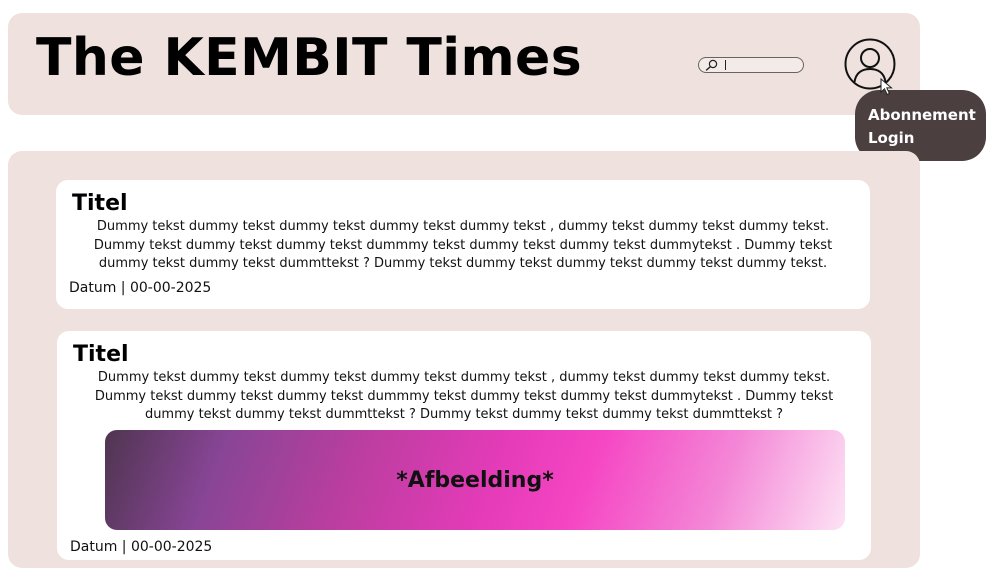  What do you see at coordinates (927, 138) in the screenshot?
I see `menu-item-login: Login` at bounding box center [927, 138].